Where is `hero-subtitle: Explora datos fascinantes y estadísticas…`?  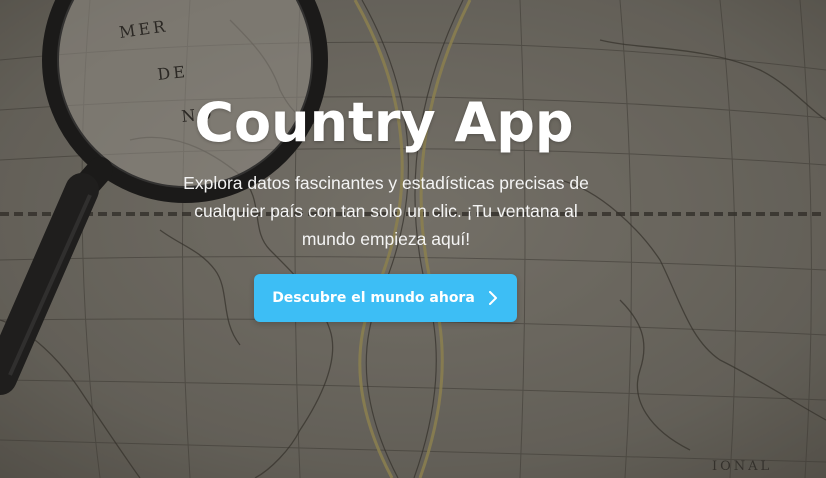
hero-subtitle: Explora datos fascinantes y estadísticas… is located at coordinates (386, 211).